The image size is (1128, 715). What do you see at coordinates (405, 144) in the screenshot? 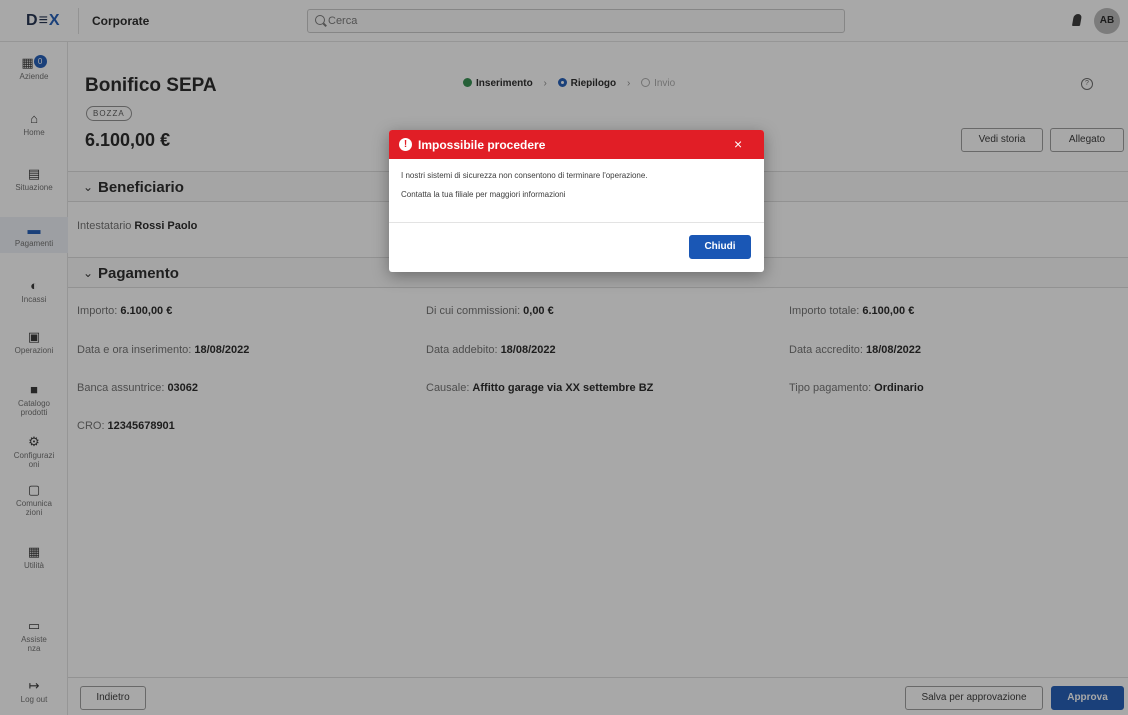
I see `alert-icon: !` at bounding box center [405, 144].